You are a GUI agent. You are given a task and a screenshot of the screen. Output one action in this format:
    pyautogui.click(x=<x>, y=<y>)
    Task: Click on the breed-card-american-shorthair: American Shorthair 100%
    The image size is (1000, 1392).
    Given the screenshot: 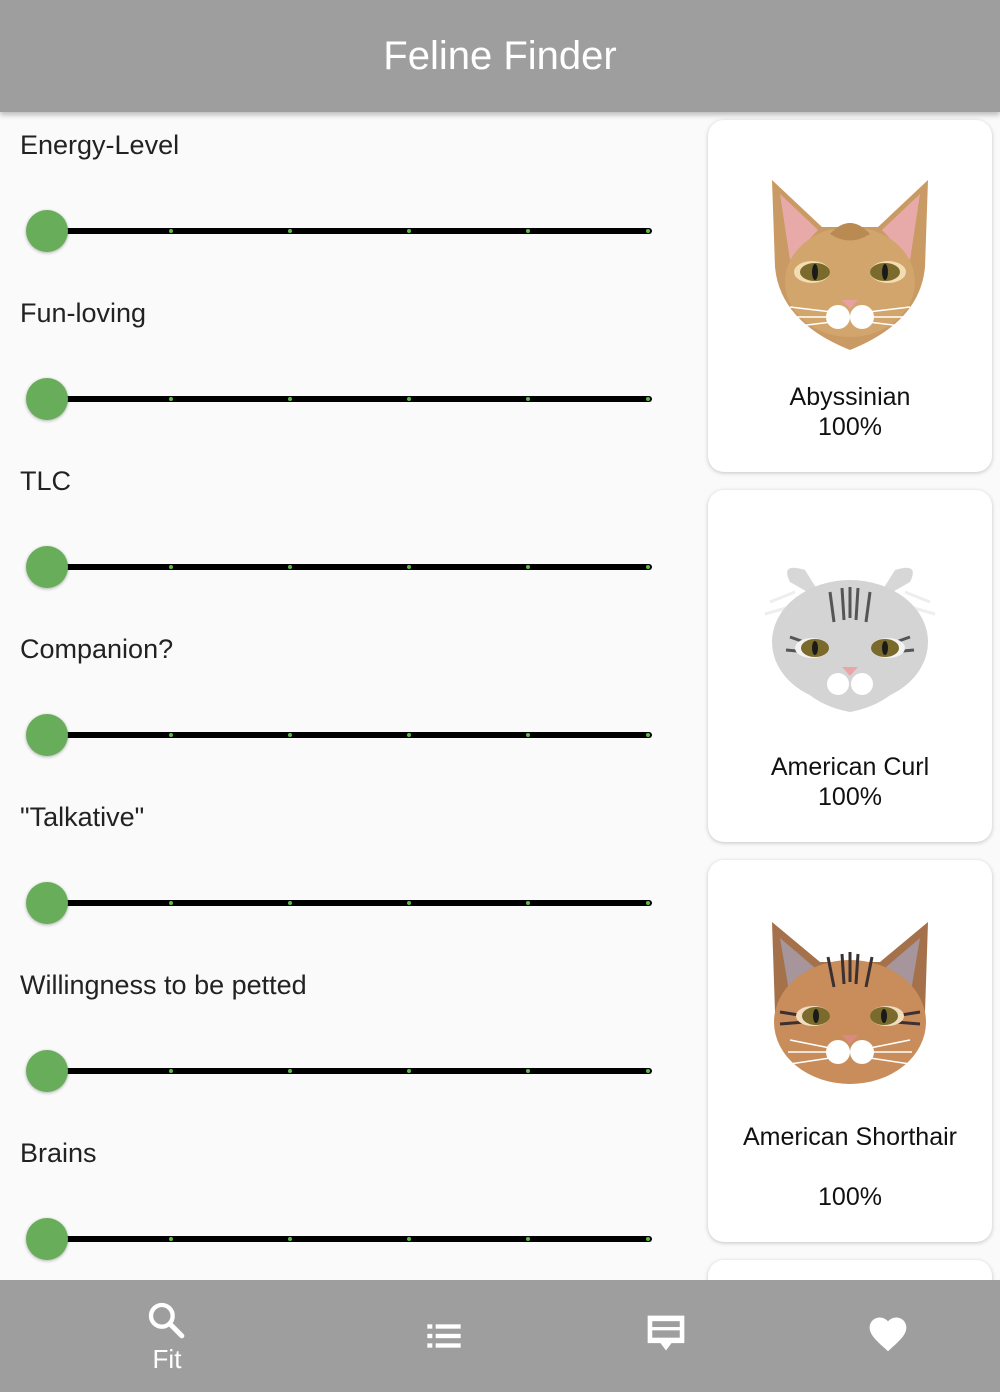 What is the action you would take?
    pyautogui.click(x=850, y=1051)
    